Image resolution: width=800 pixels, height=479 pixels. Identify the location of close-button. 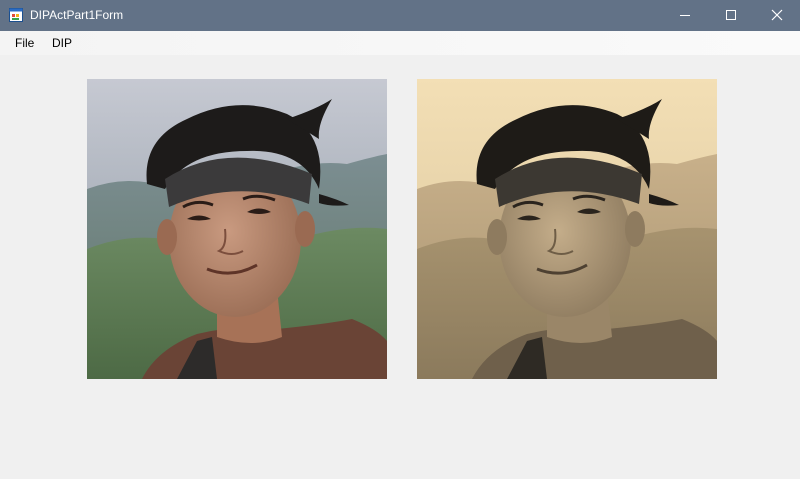
(777, 15).